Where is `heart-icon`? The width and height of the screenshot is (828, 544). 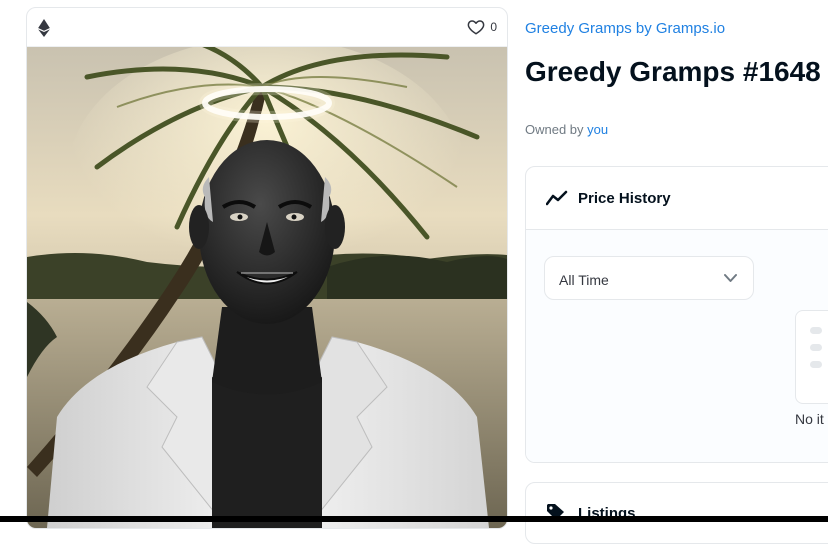
heart-icon is located at coordinates (476, 27).